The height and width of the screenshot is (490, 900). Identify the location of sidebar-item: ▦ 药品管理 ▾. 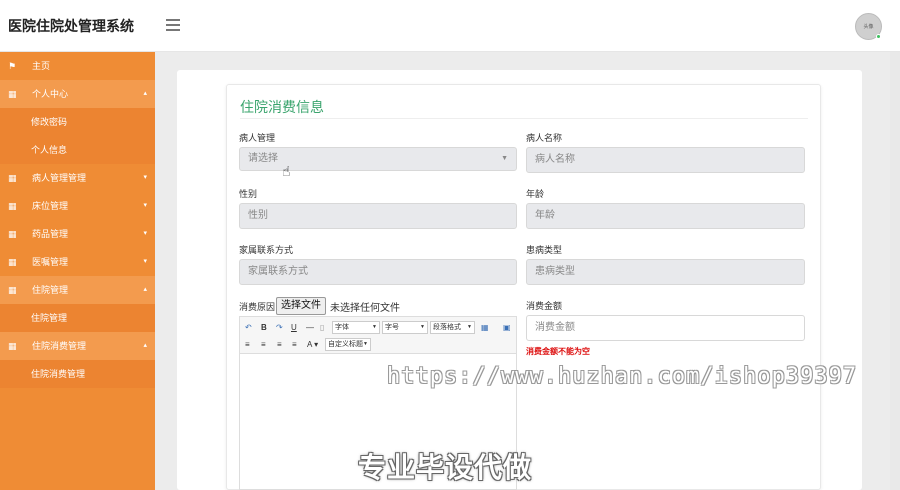
(77, 234).